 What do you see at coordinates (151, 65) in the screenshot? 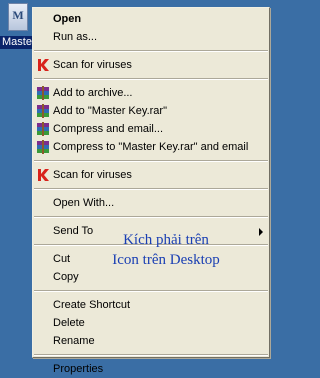
I see `menu-item-scan-viruses: Scan for viruses` at bounding box center [151, 65].